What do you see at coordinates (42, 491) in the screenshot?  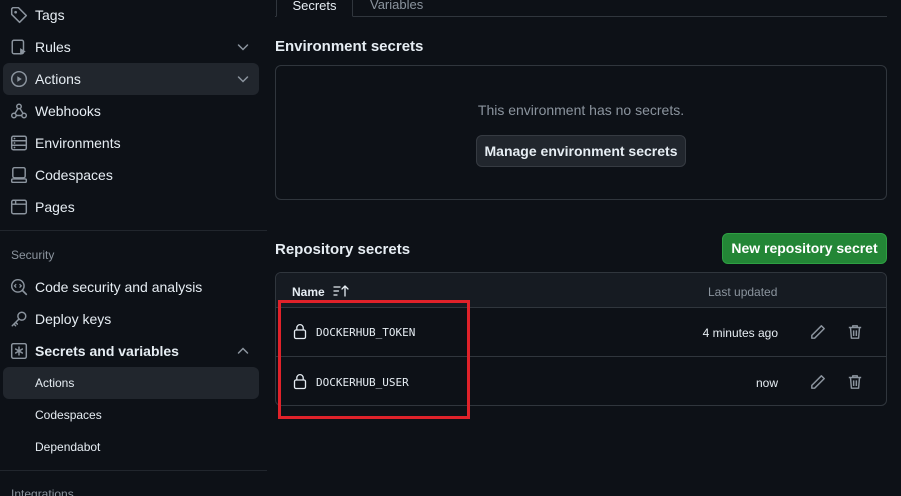 I see `sidebar-section-heading: Integrations` at bounding box center [42, 491].